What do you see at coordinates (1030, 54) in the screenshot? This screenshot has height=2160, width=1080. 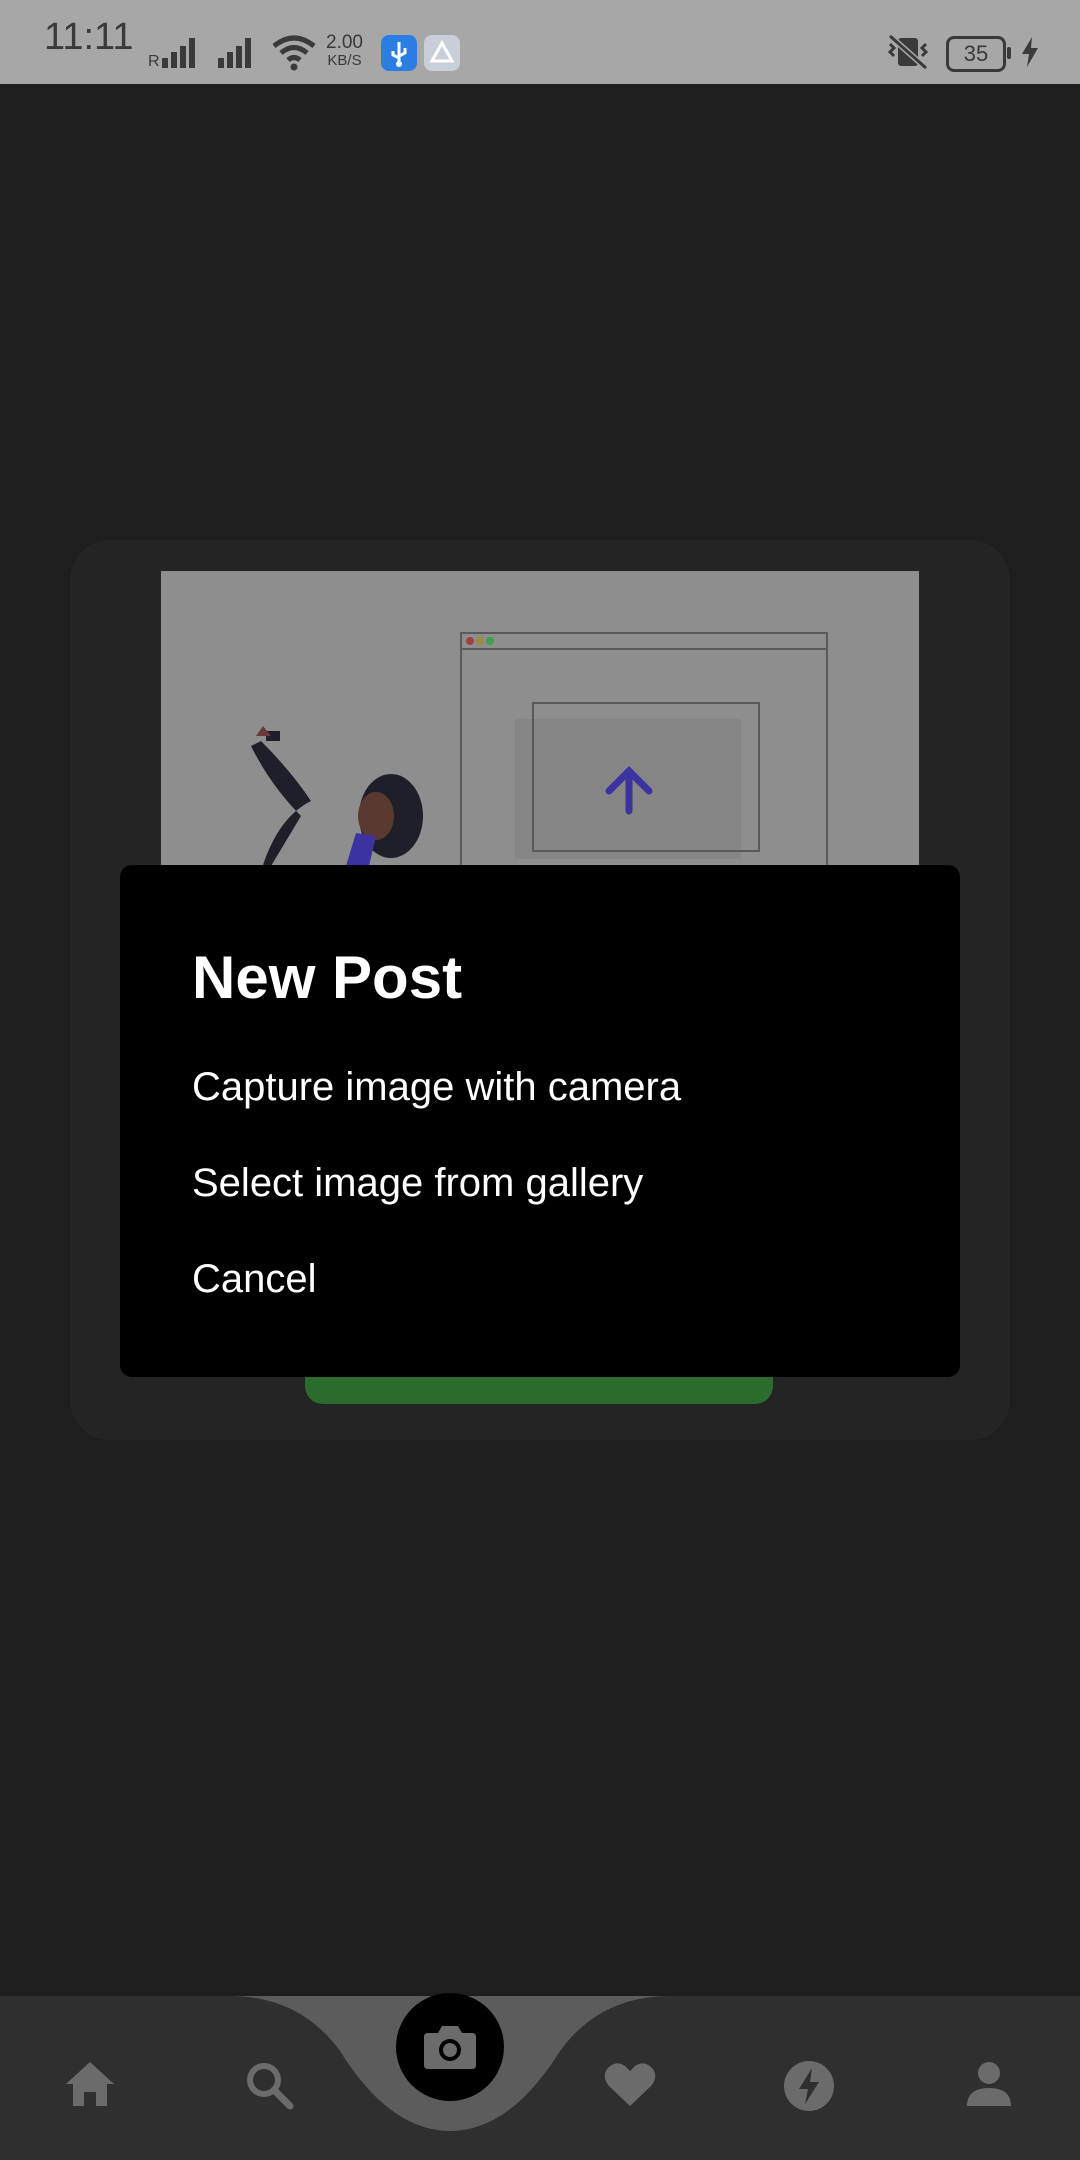 I see `charging-icon` at bounding box center [1030, 54].